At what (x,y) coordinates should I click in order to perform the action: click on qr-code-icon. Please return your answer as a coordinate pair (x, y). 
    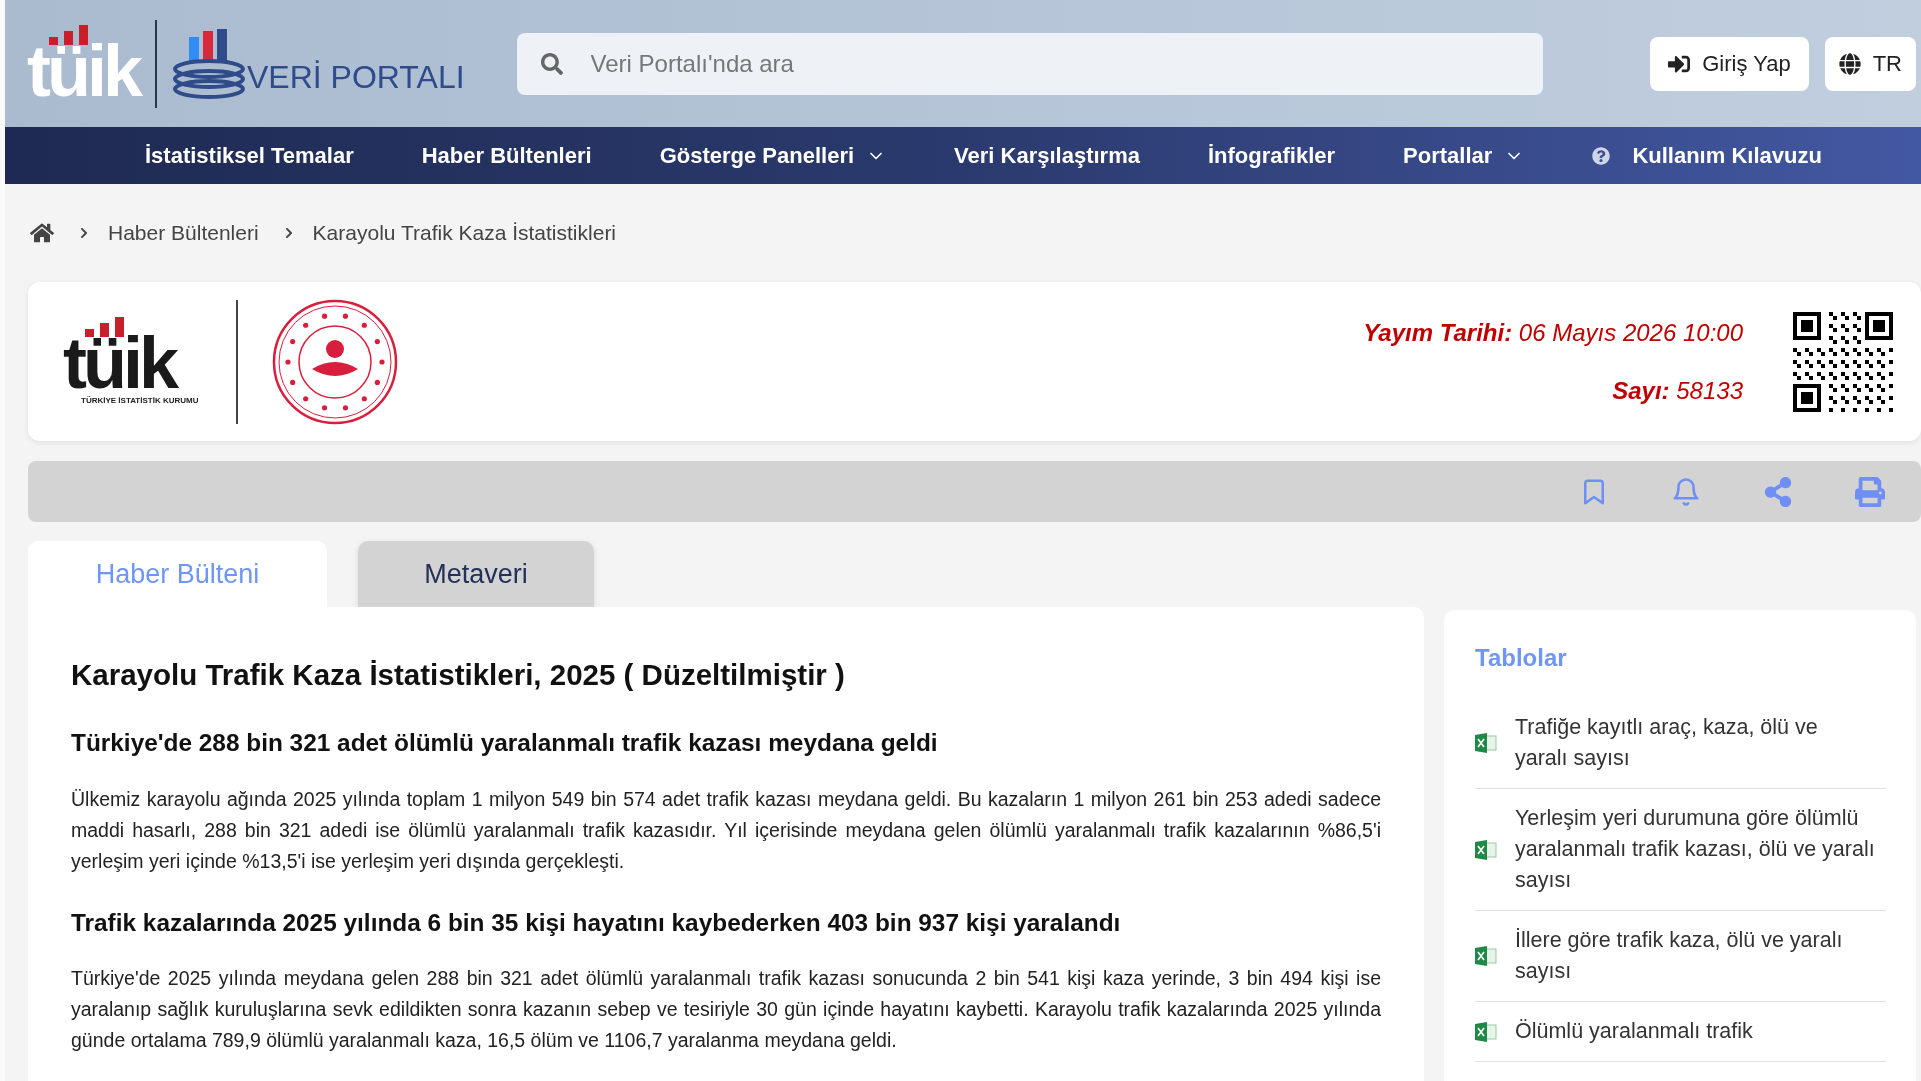
    Looking at the image, I should click on (1843, 361).